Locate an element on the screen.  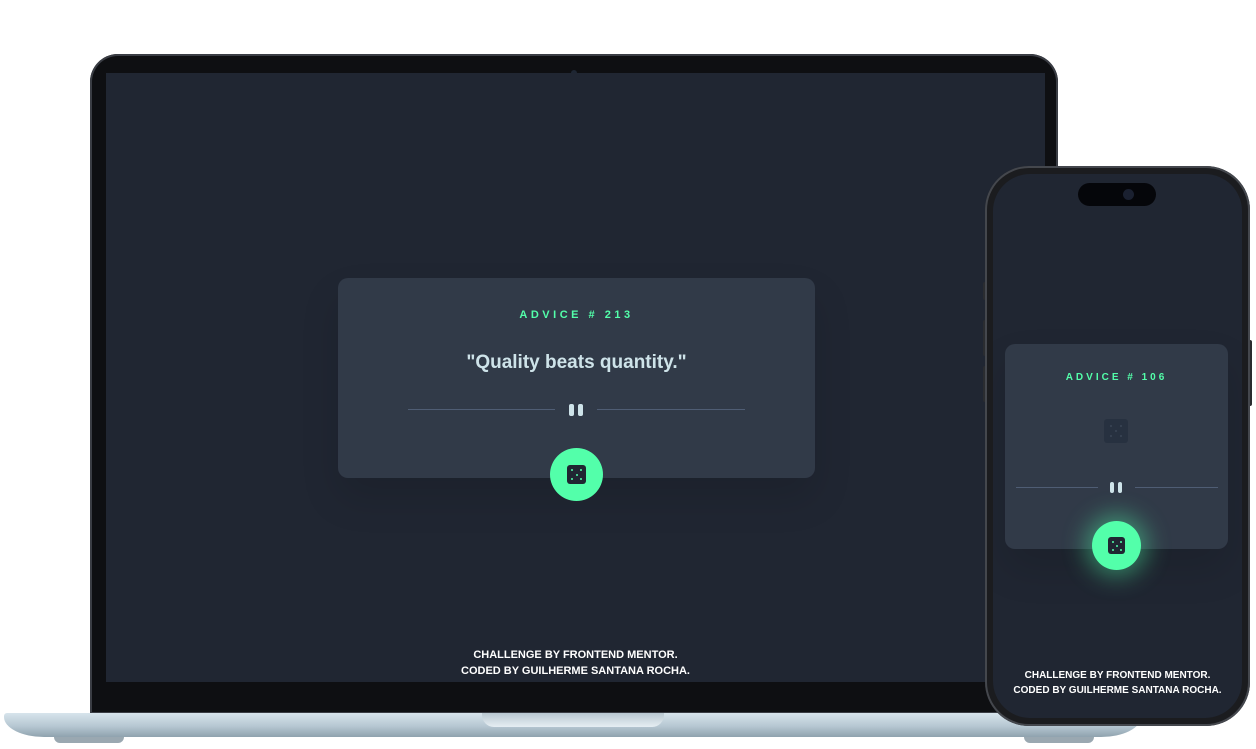
front-camera is located at coordinates (1128, 194).